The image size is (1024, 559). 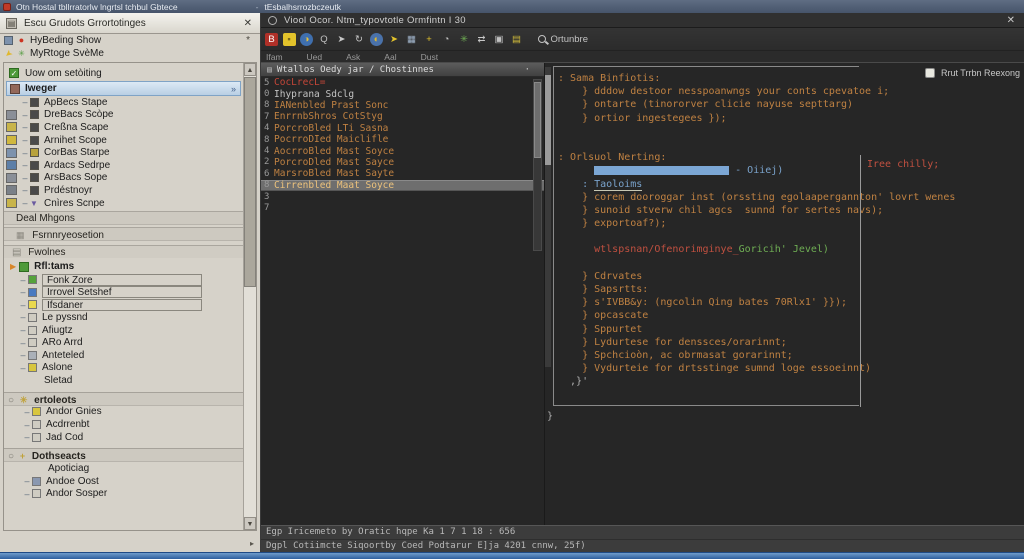 I want to click on parent-label: Rfl:tams, so click(x=54, y=267).